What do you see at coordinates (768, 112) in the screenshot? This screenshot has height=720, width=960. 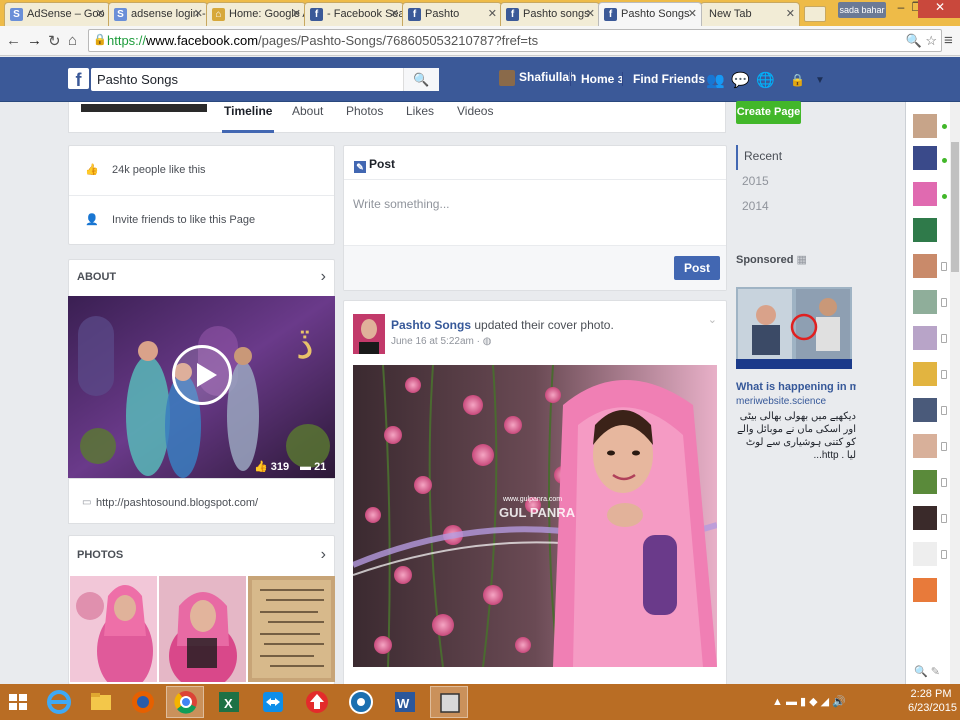 I see `create-page-button: Create Page` at bounding box center [768, 112].